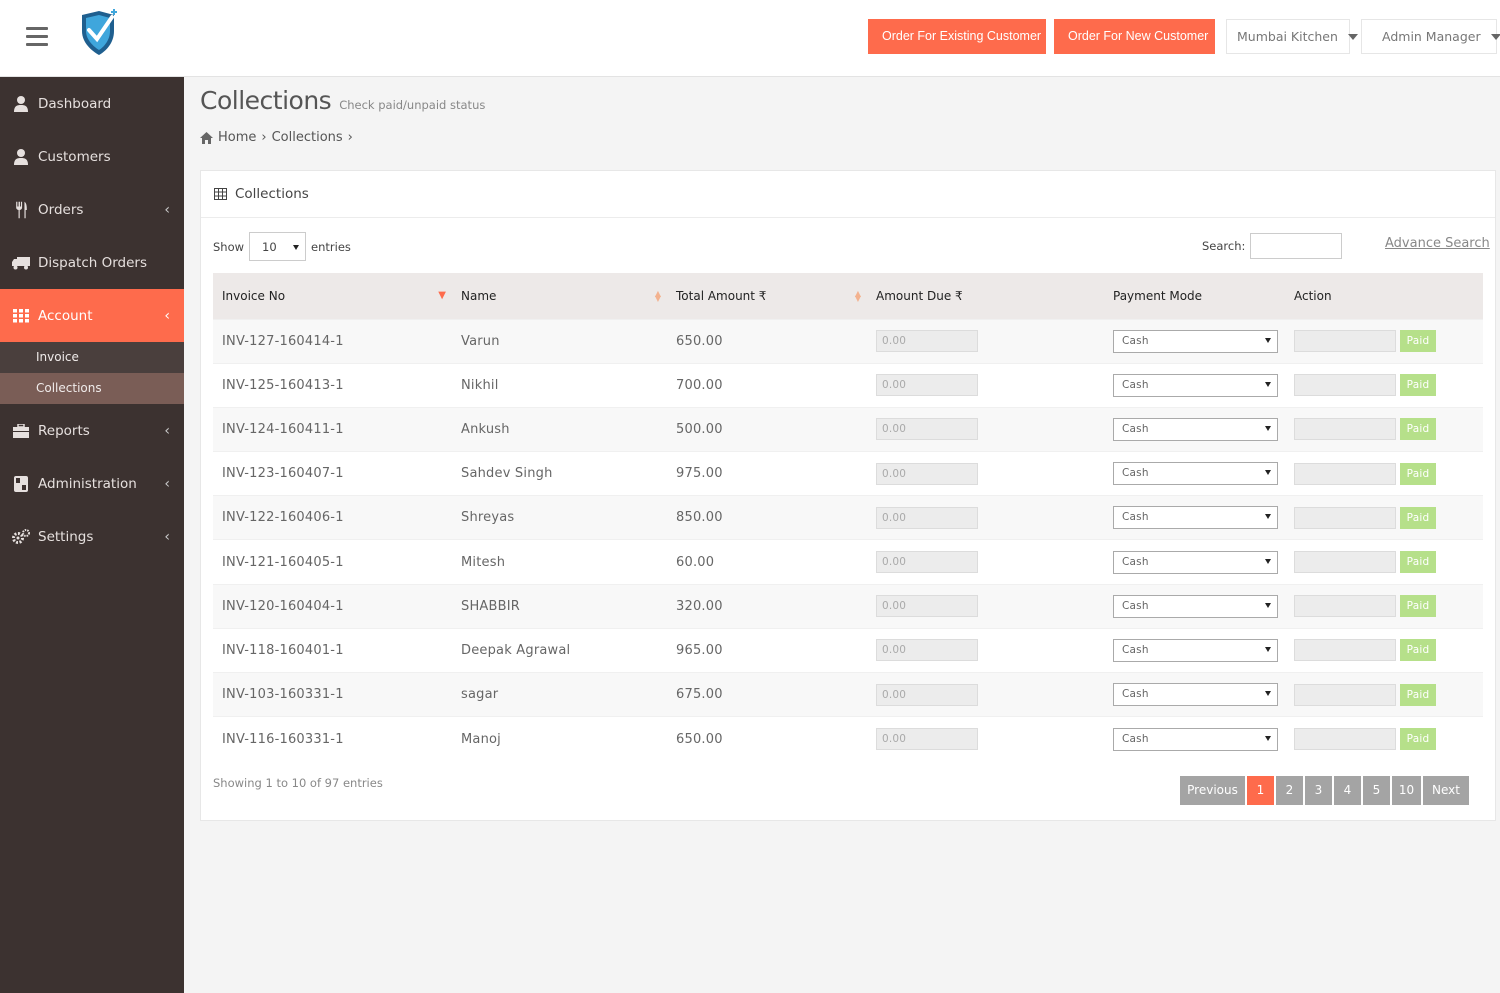  Describe the element at coordinates (332, 517) in the screenshot. I see `cell-invoice: INV-122-160406-1` at that location.